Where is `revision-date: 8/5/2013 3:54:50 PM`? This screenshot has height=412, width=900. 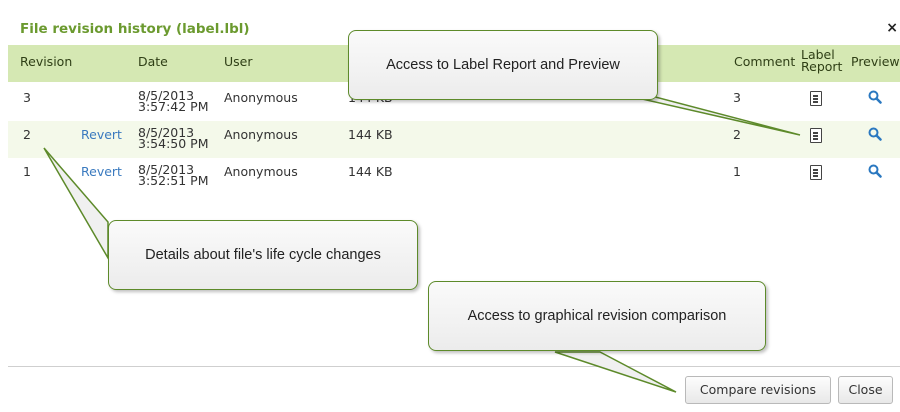
revision-date: 8/5/2013 3:54:50 PM is located at coordinates (173, 138).